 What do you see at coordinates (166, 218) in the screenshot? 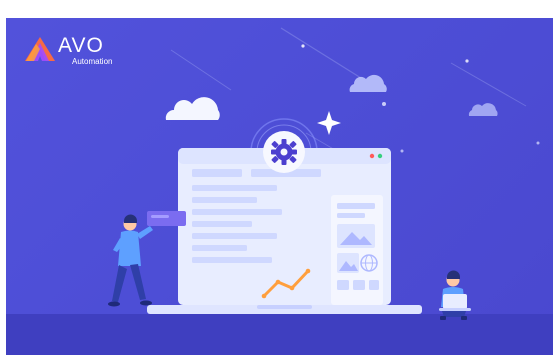
I see `held-panel` at bounding box center [166, 218].